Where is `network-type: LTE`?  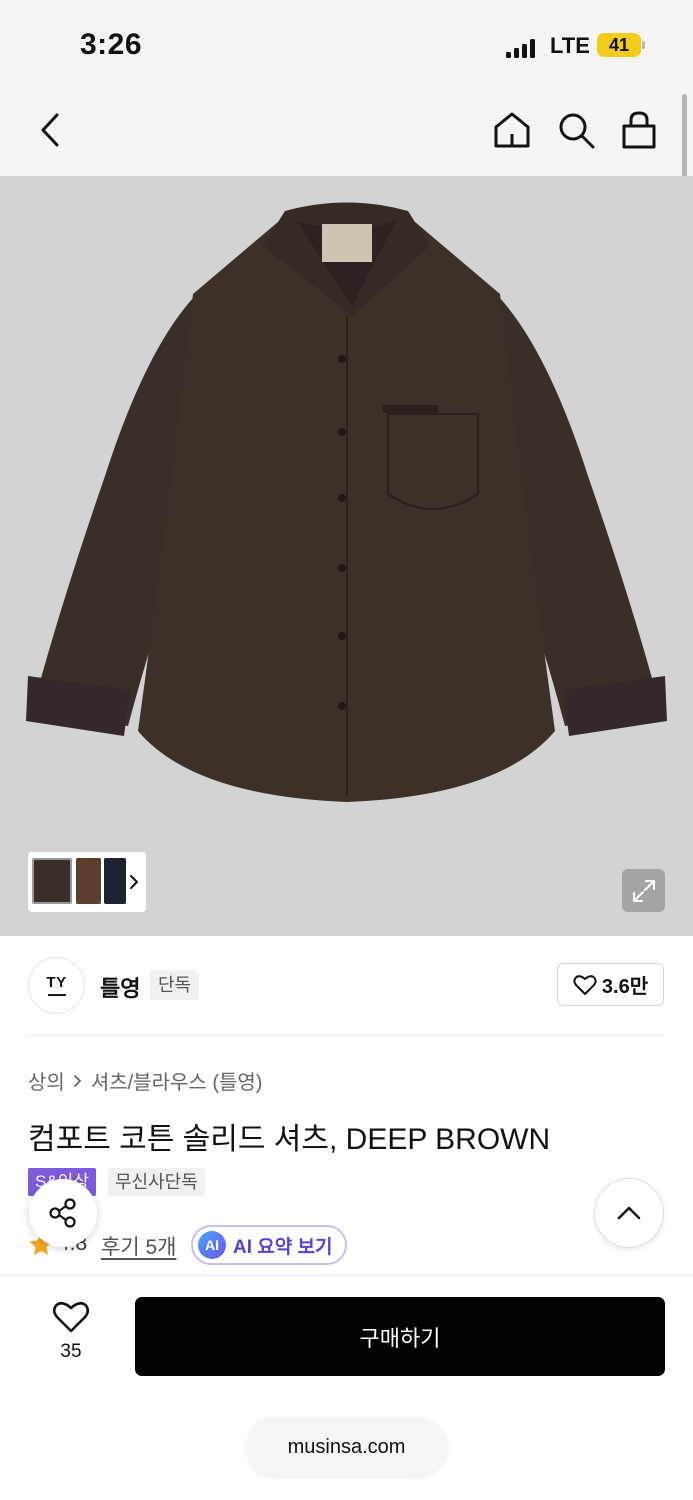 network-type: LTE is located at coordinates (570, 45).